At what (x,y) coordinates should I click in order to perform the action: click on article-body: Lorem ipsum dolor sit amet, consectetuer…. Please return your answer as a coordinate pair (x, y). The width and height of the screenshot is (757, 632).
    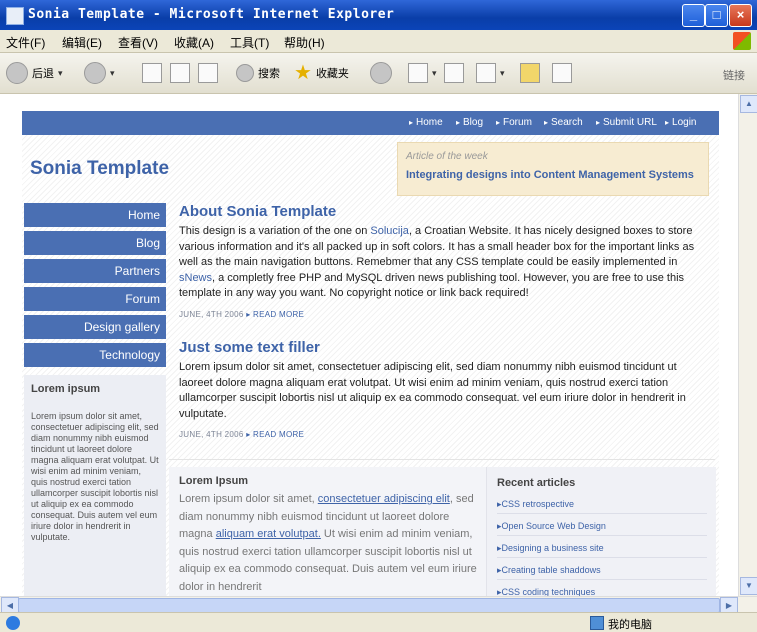
    Looking at the image, I should click on (432, 390).